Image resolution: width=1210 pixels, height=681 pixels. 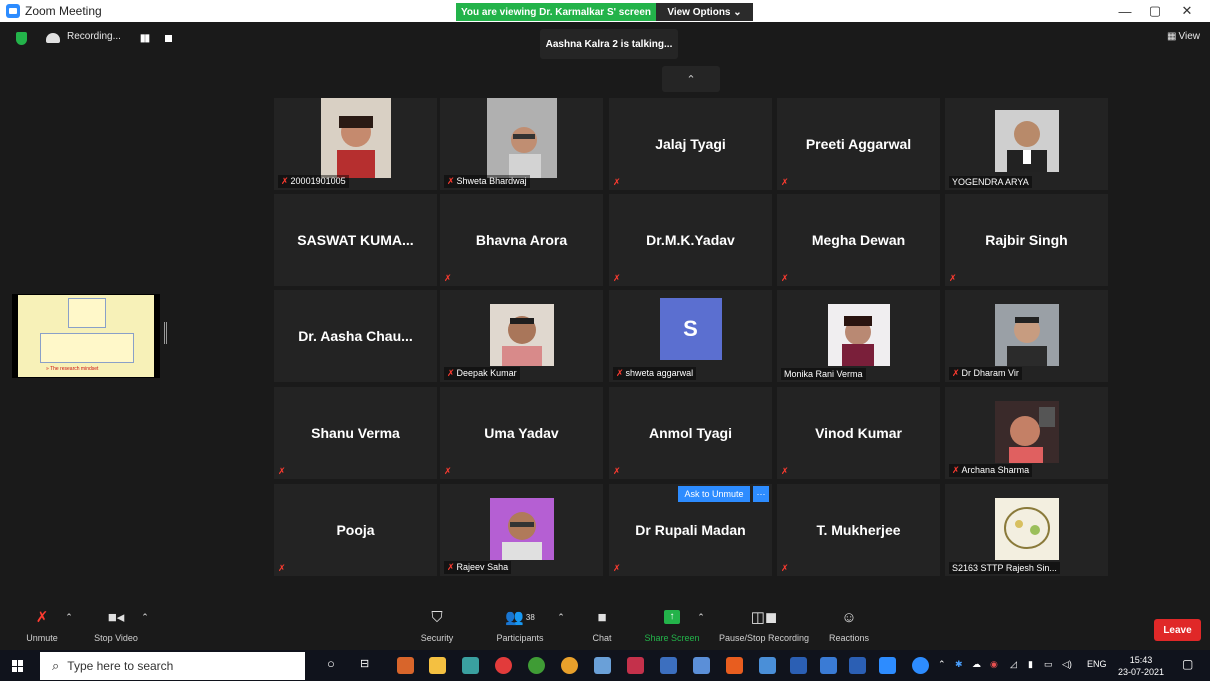 What do you see at coordinates (704, 12) in the screenshot?
I see `view-options-button: View Options ⌄` at bounding box center [704, 12].